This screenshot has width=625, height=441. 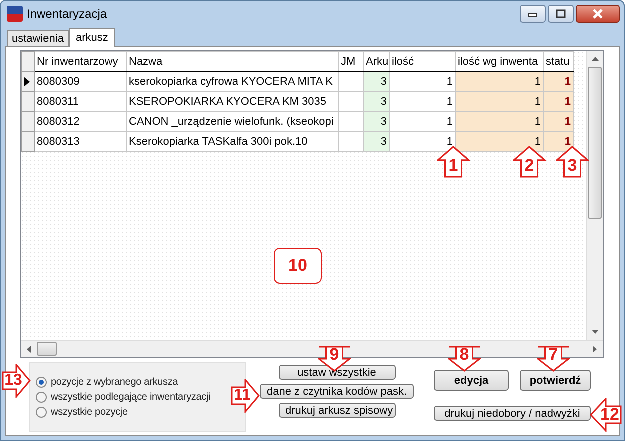 I want to click on callout-arrow: 2, so click(x=529, y=162).